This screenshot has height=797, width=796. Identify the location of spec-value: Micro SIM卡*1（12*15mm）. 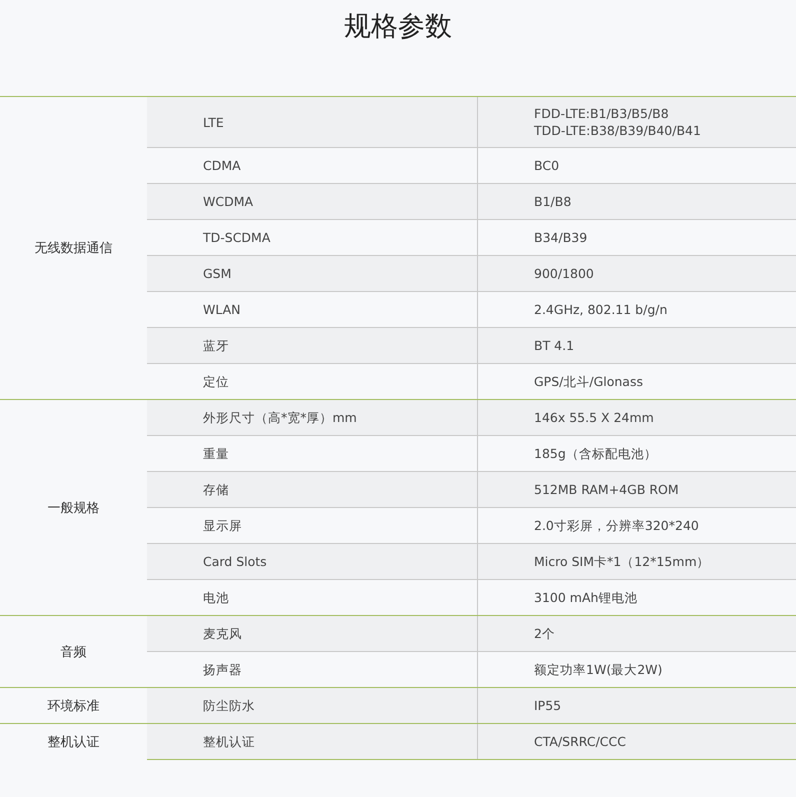
(622, 561).